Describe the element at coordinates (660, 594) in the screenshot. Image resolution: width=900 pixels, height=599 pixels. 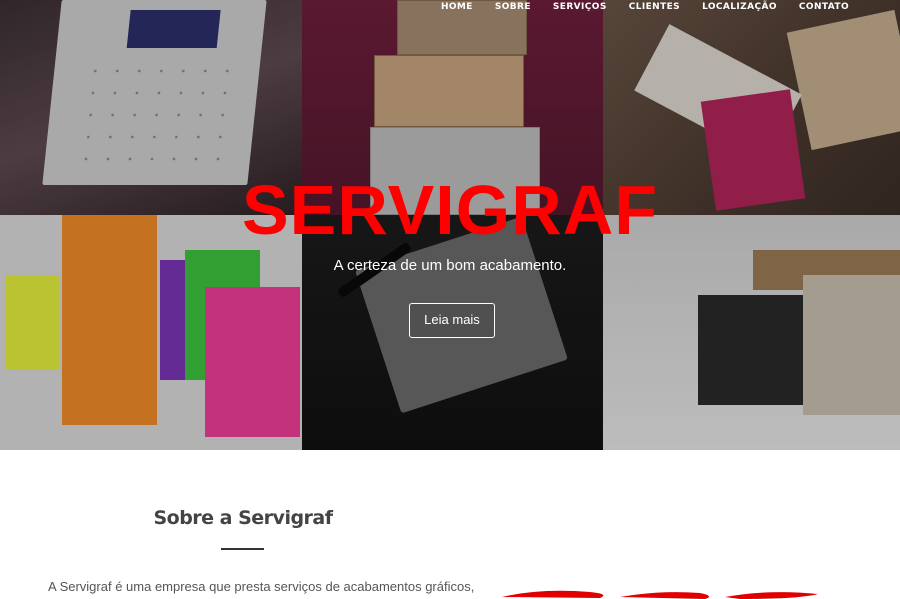
I see `brand-logo-fragment` at that location.